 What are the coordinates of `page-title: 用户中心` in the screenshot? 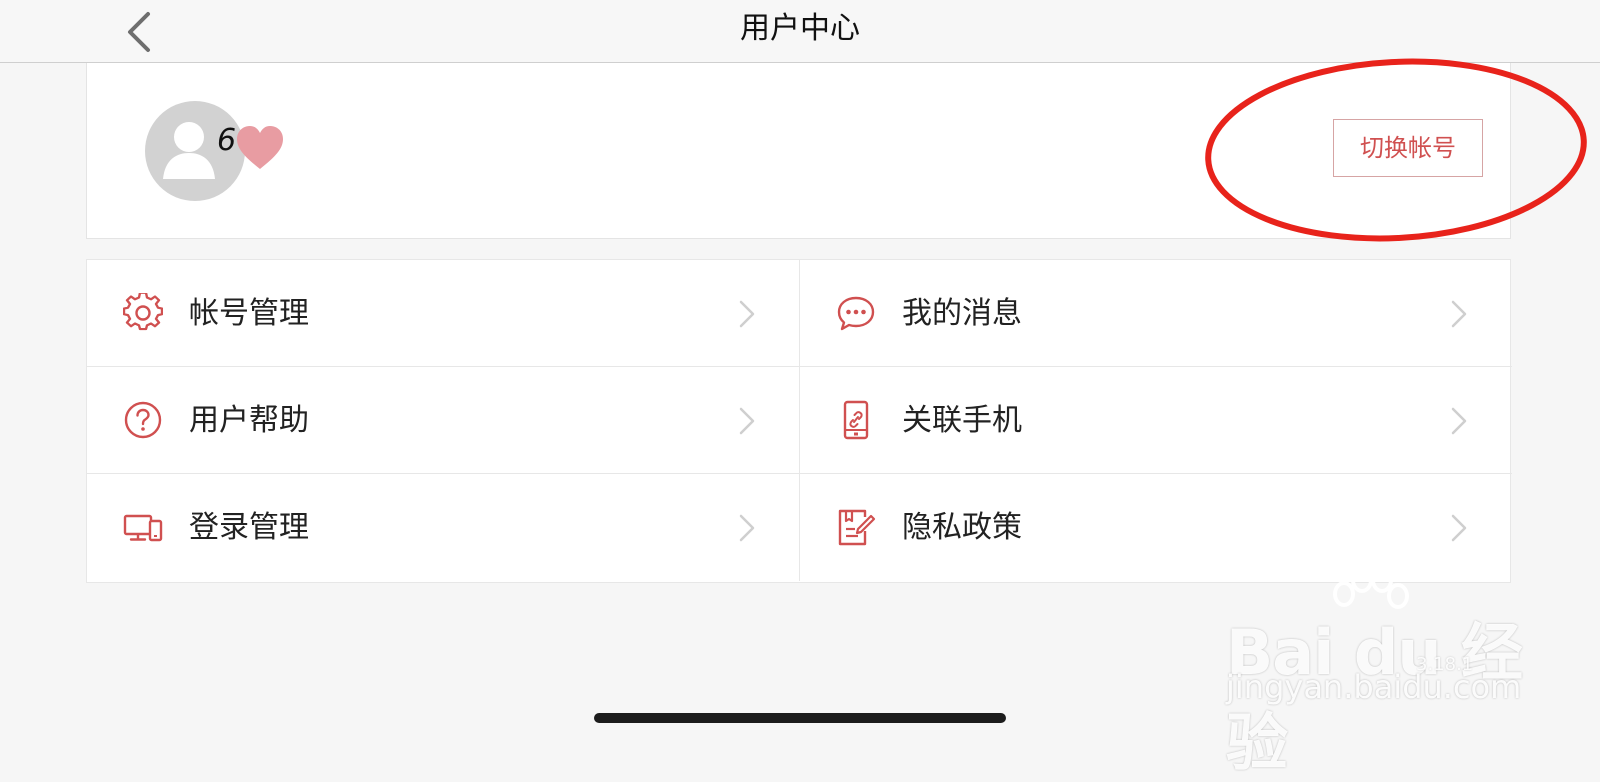 It's located at (800, 28).